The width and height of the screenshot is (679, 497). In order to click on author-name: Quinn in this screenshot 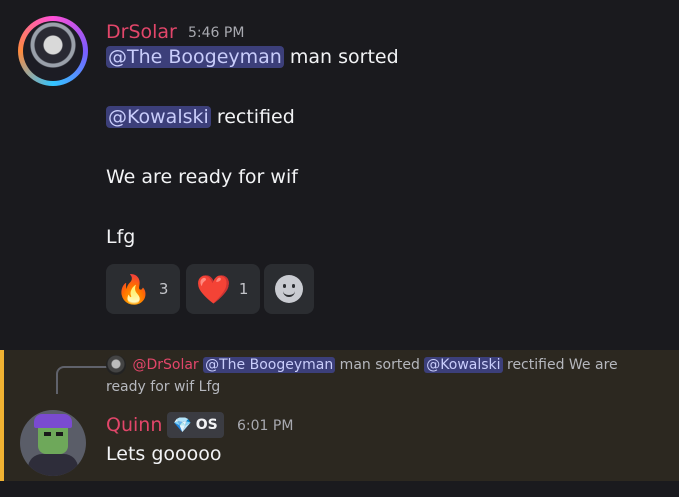, I will do `click(134, 425)`.